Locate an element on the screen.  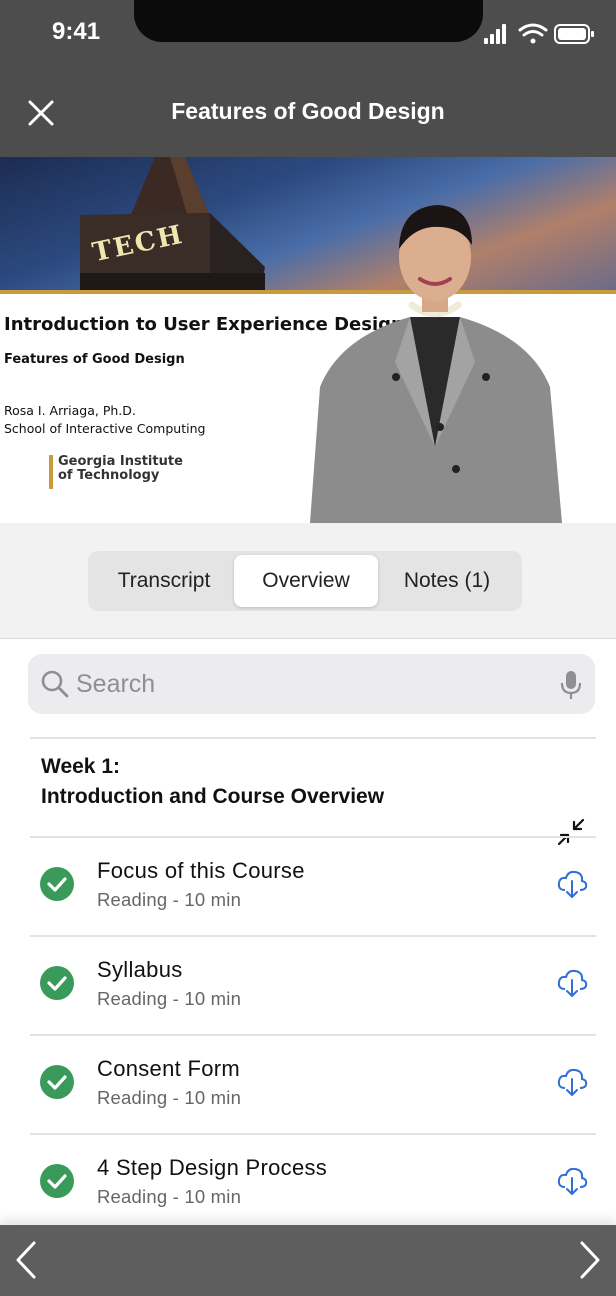
status-time: 9:41 is located at coordinates (76, 31).